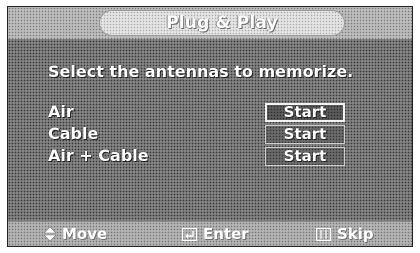 The height and width of the screenshot is (253, 420). What do you see at coordinates (50, 234) in the screenshot?
I see `up-down-arrows-icon` at bounding box center [50, 234].